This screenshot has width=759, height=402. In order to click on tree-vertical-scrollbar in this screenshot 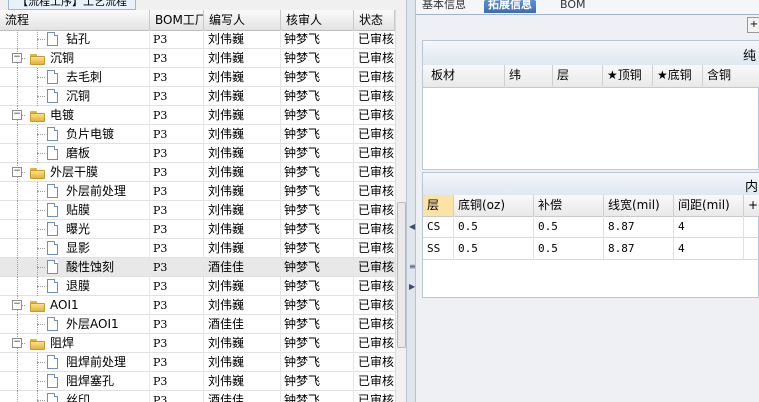, I will do `click(400, 206)`.